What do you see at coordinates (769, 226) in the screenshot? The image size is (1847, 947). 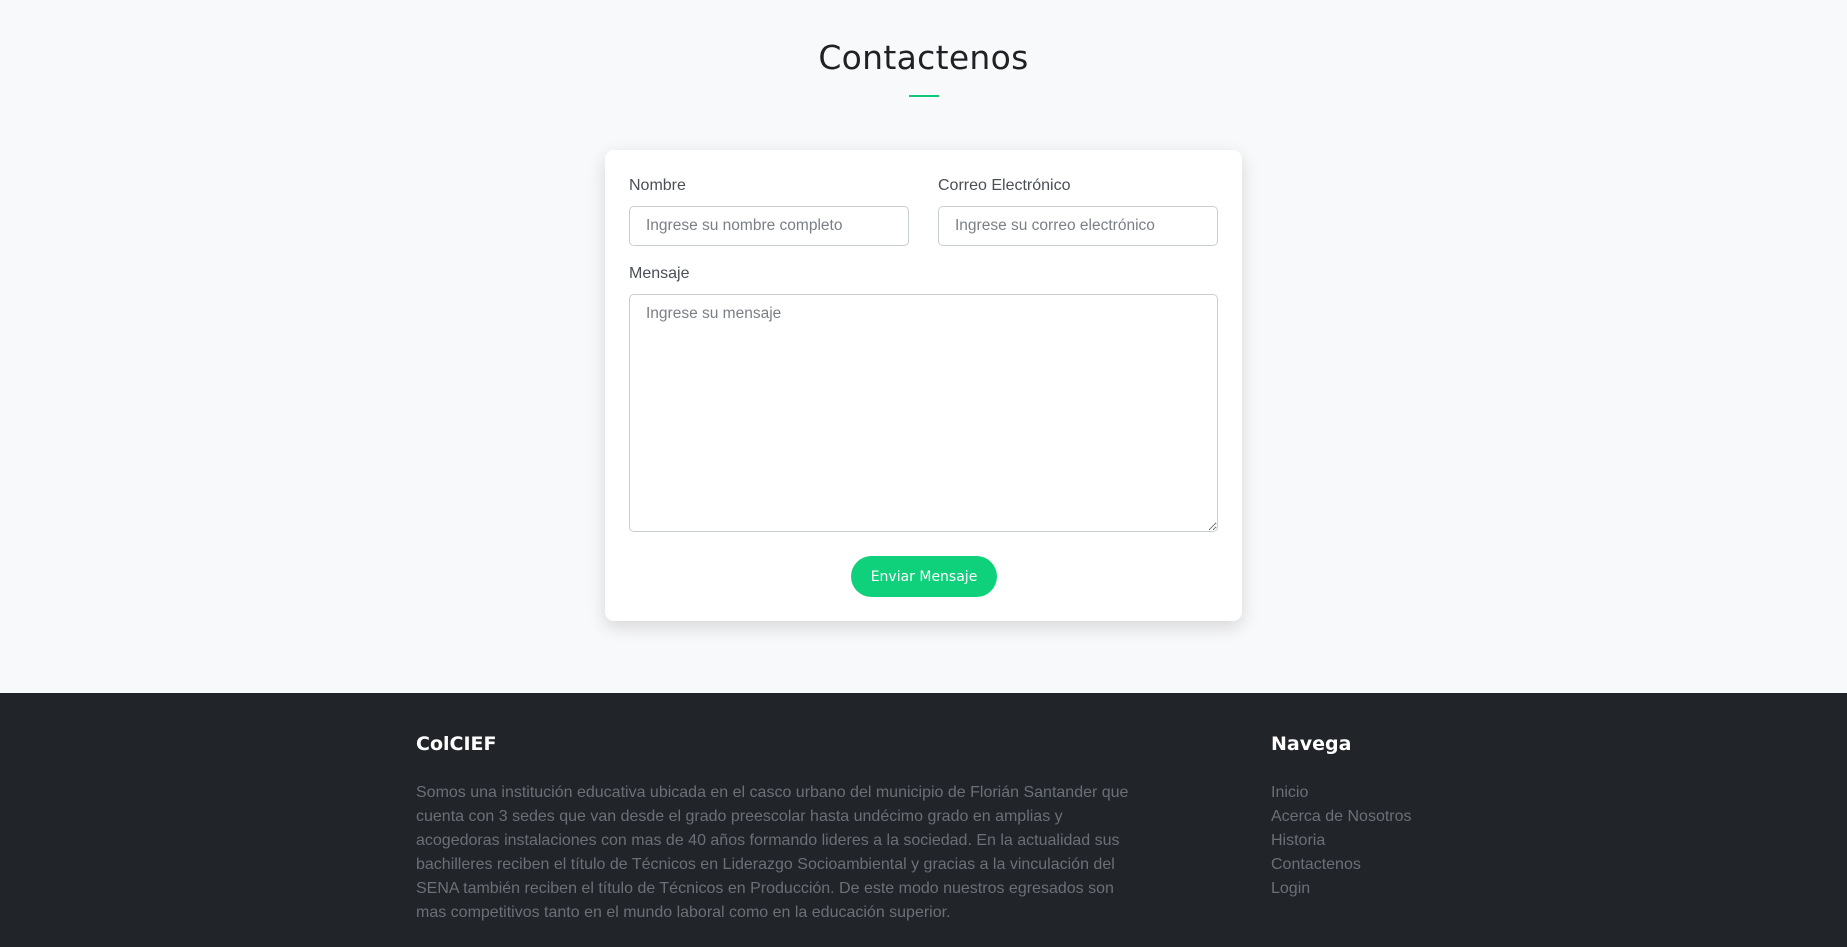 I see `name-input` at bounding box center [769, 226].